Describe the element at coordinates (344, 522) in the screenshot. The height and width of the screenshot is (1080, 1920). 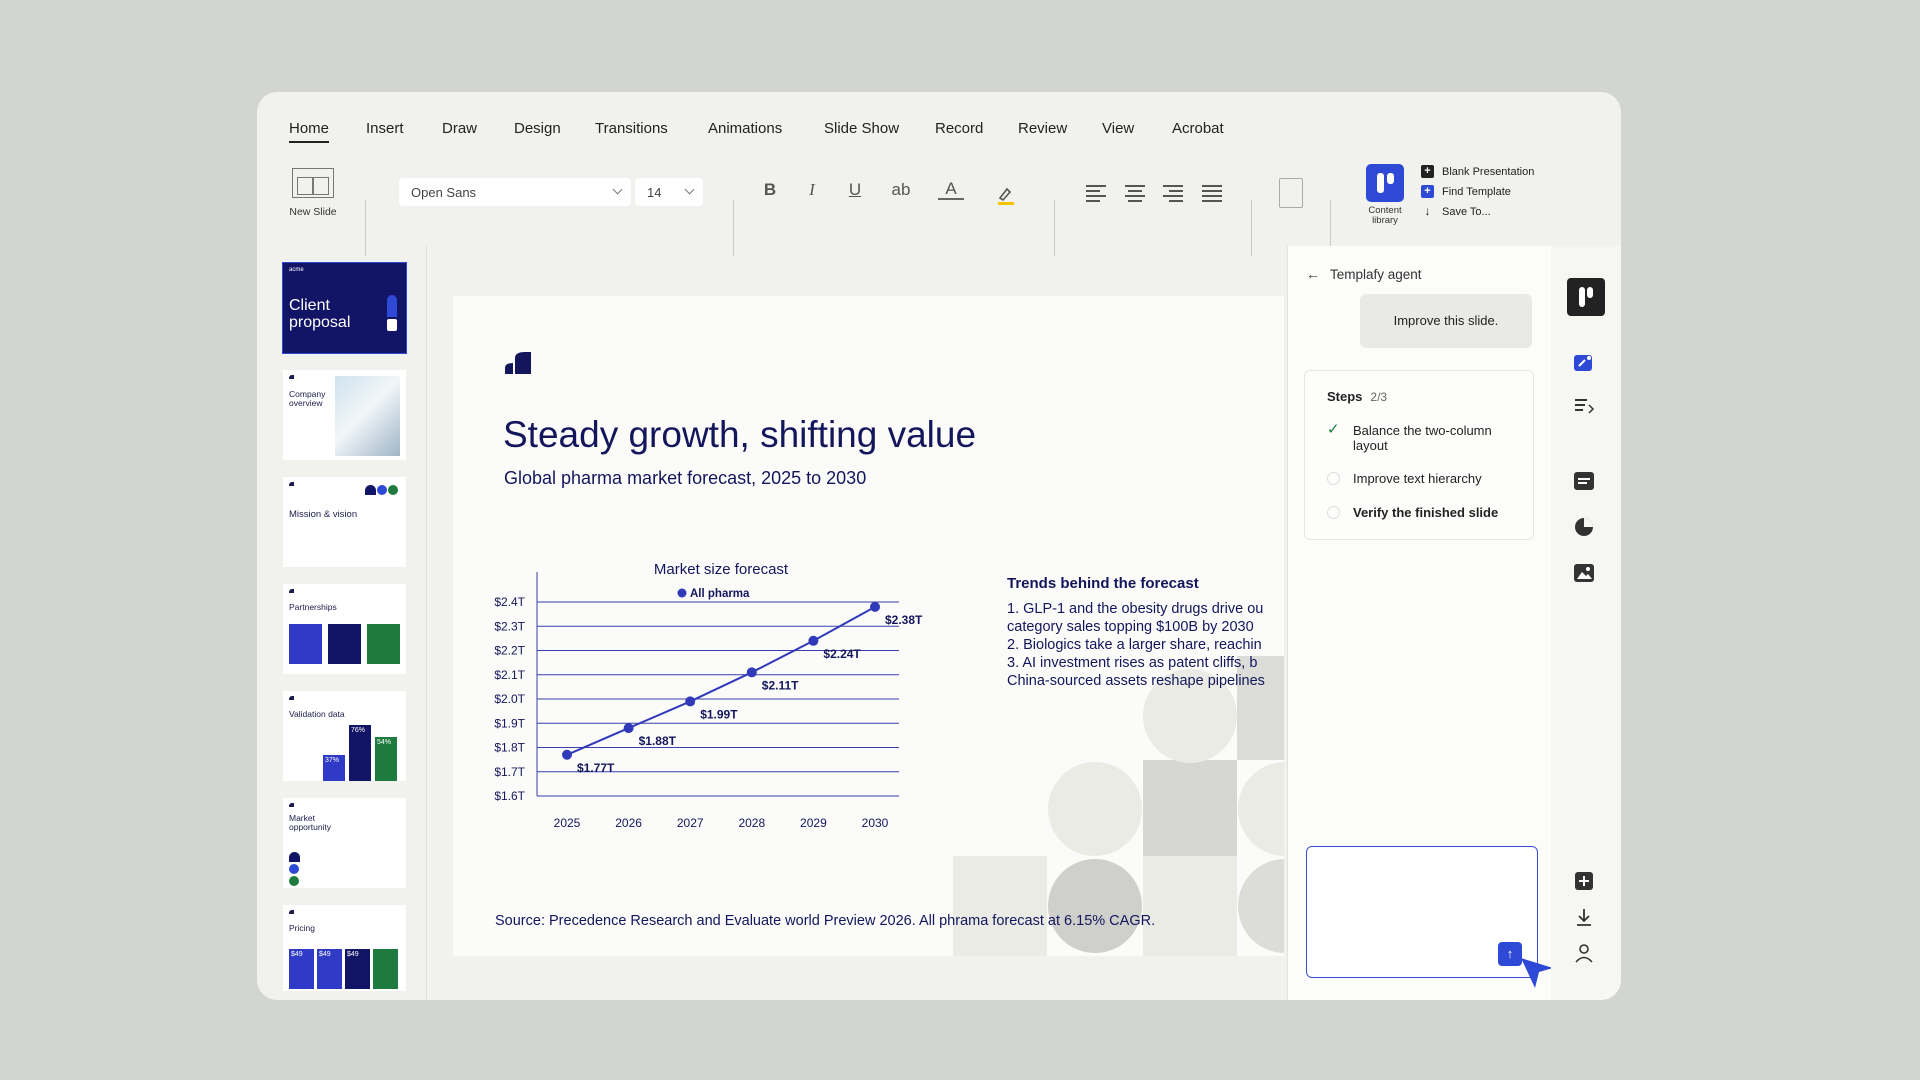
I see `thumbnail-3: Mission & vision` at that location.